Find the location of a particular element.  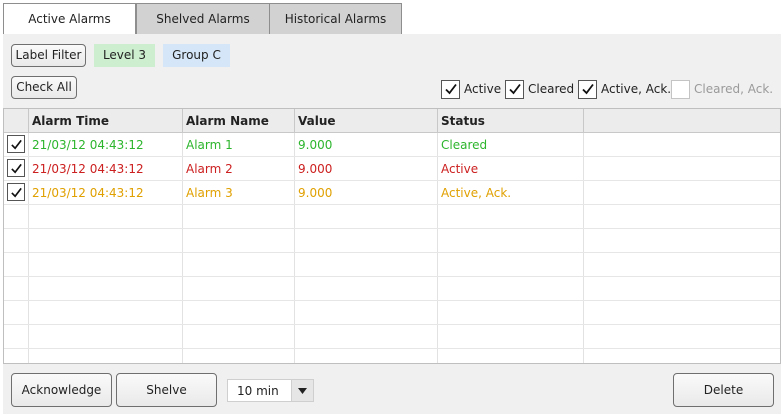

header-divider is located at coordinates (583, 121).